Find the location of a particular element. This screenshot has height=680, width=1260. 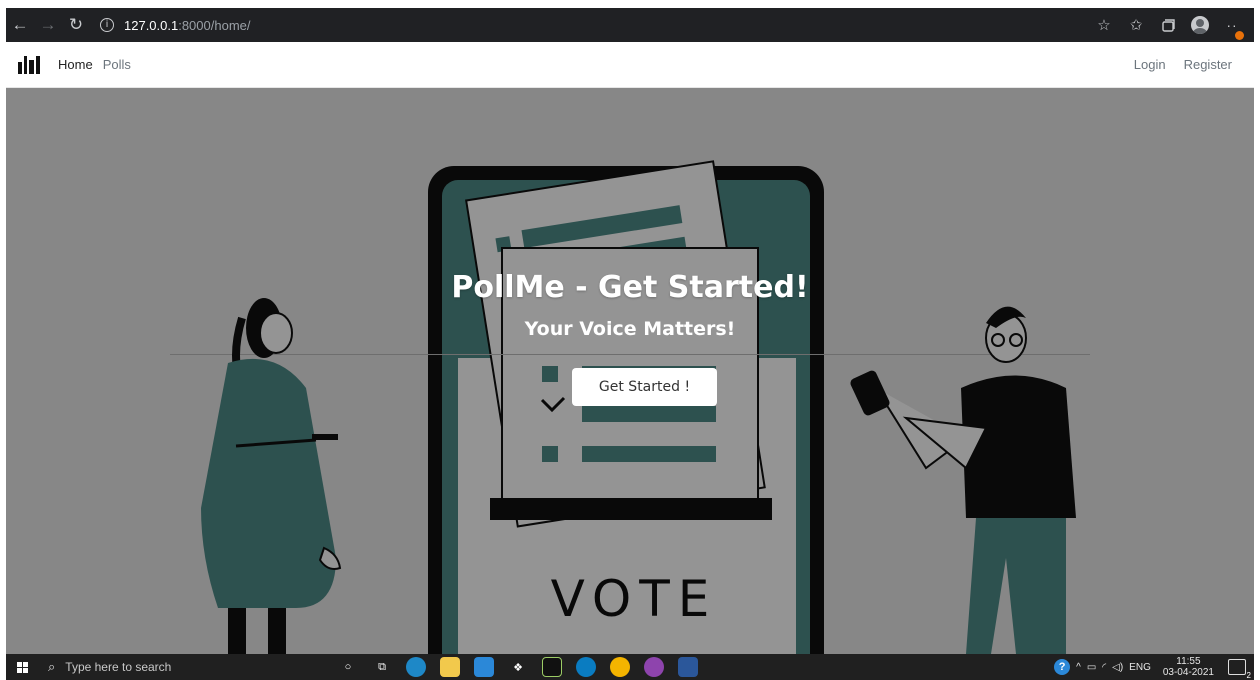

nav-login-link: Login is located at coordinates (1150, 64).